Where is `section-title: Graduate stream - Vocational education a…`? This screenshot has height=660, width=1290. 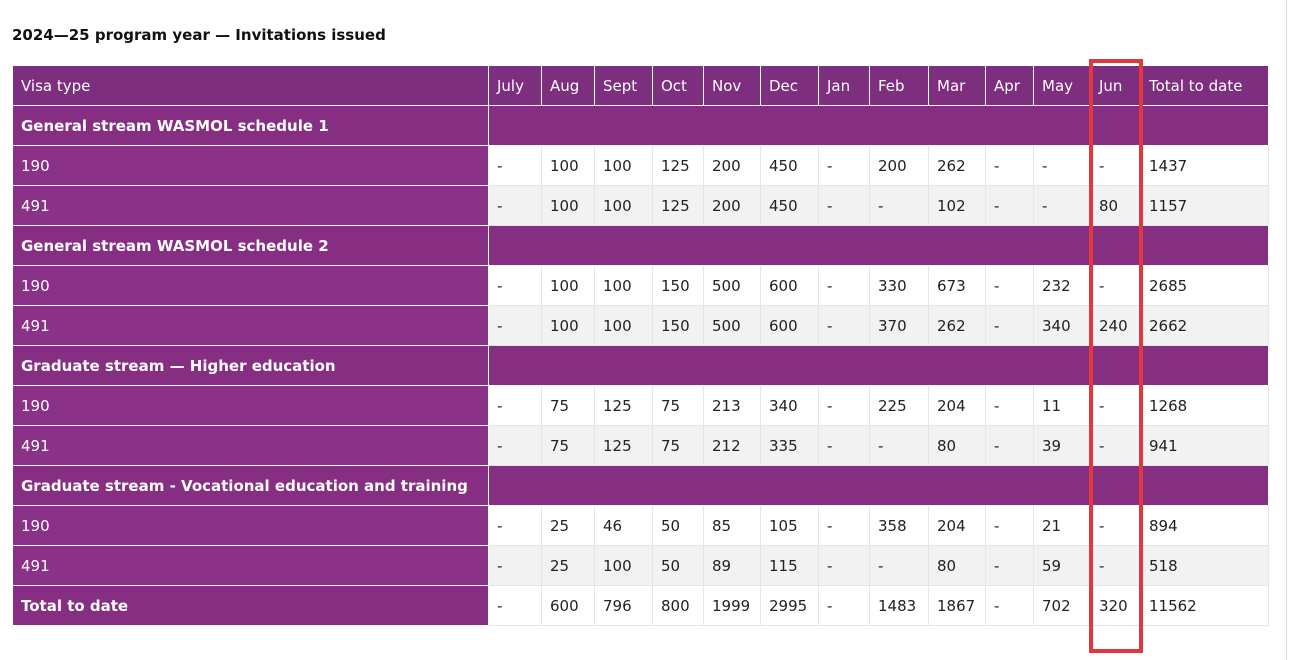 section-title: Graduate stream - Vocational education a… is located at coordinates (250, 485).